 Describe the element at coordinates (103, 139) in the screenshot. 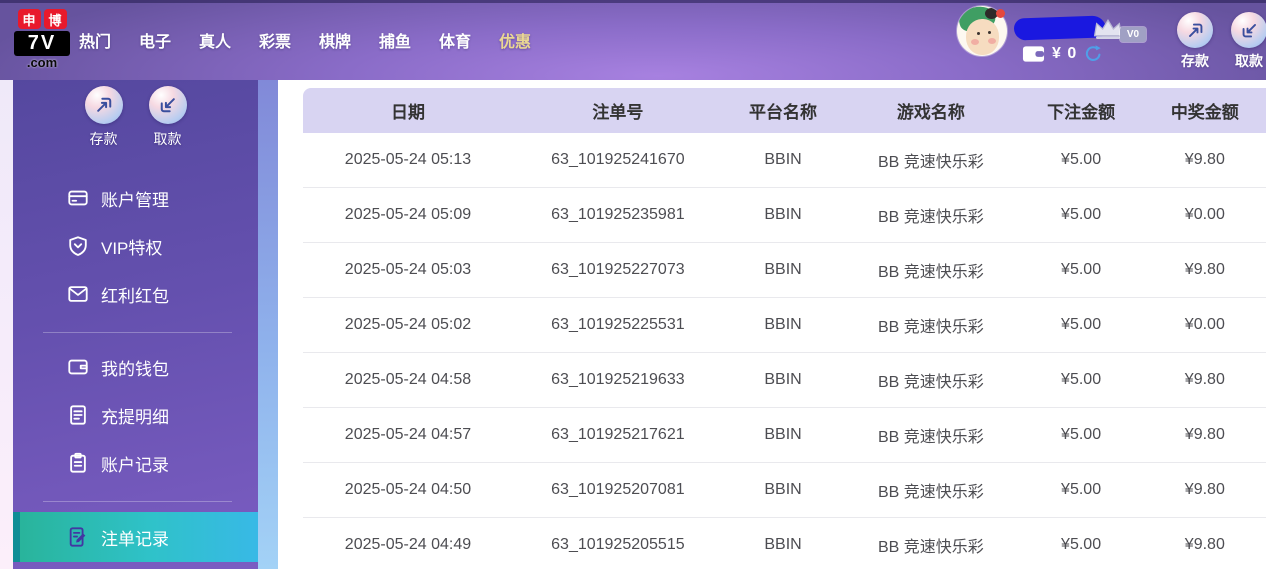

I see `sidebar-deposit-label: 存款` at that location.